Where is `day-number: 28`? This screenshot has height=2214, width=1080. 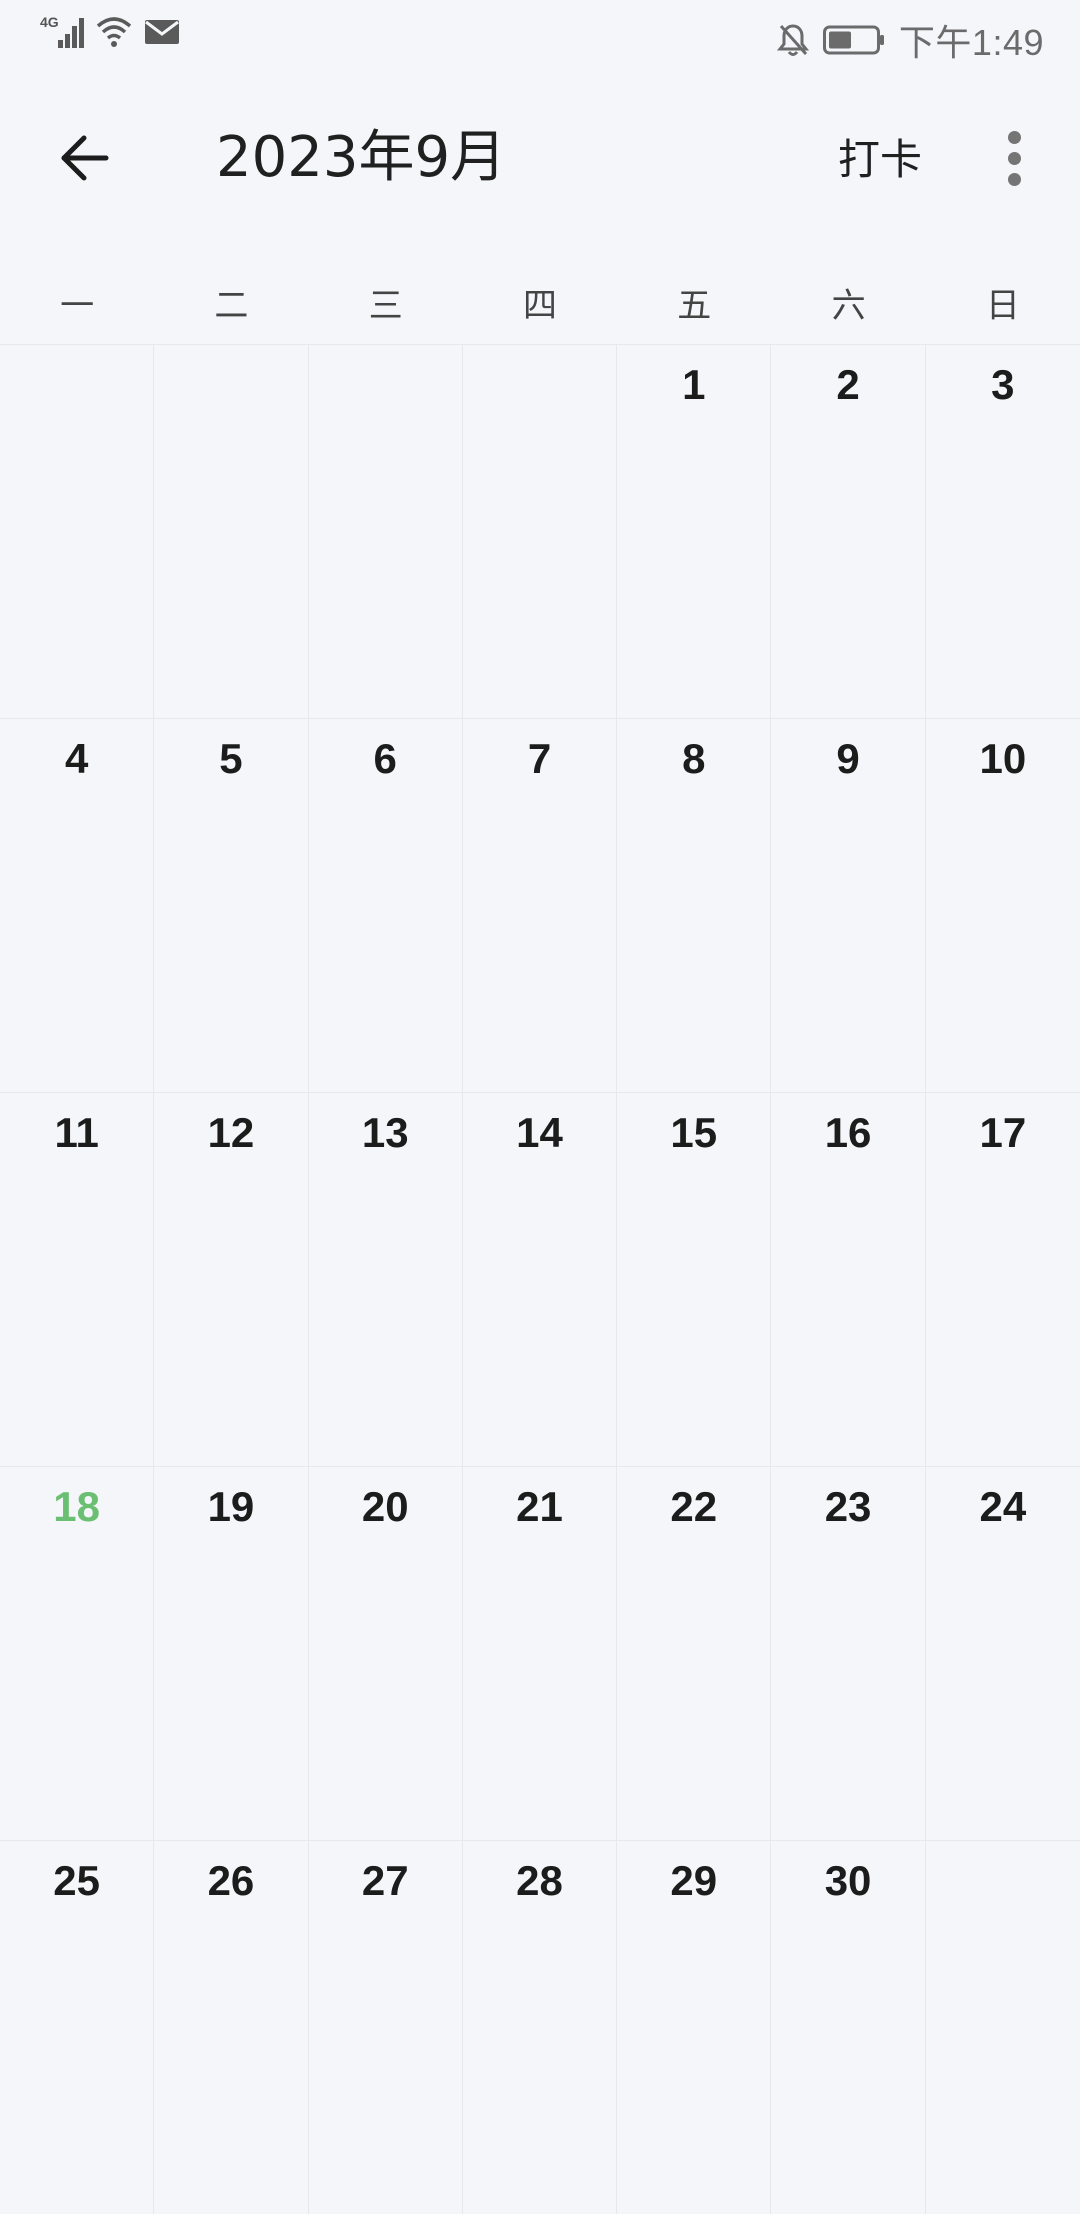 day-number: 28 is located at coordinates (539, 1880).